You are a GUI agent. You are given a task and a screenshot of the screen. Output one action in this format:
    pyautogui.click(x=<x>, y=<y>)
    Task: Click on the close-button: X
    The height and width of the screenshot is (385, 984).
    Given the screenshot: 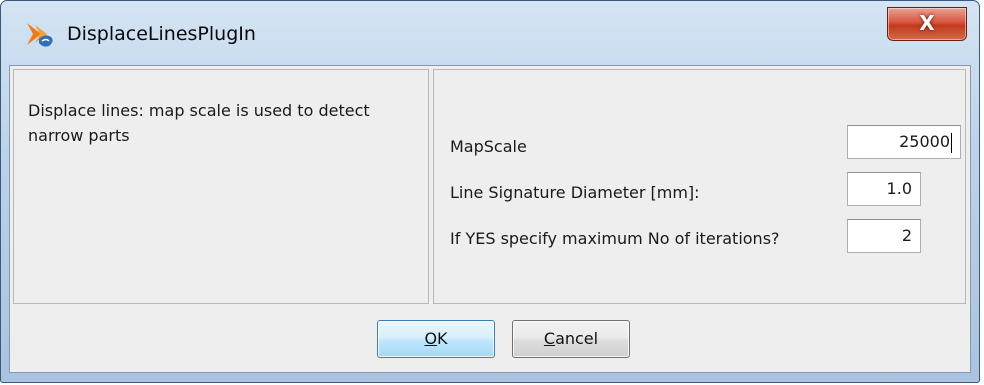 What is the action you would take?
    pyautogui.click(x=927, y=24)
    